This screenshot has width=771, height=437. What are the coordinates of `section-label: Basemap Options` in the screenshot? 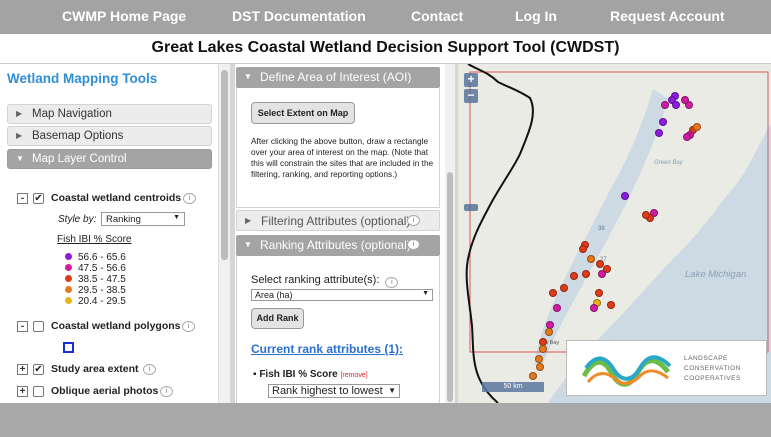 It's located at (78, 136).